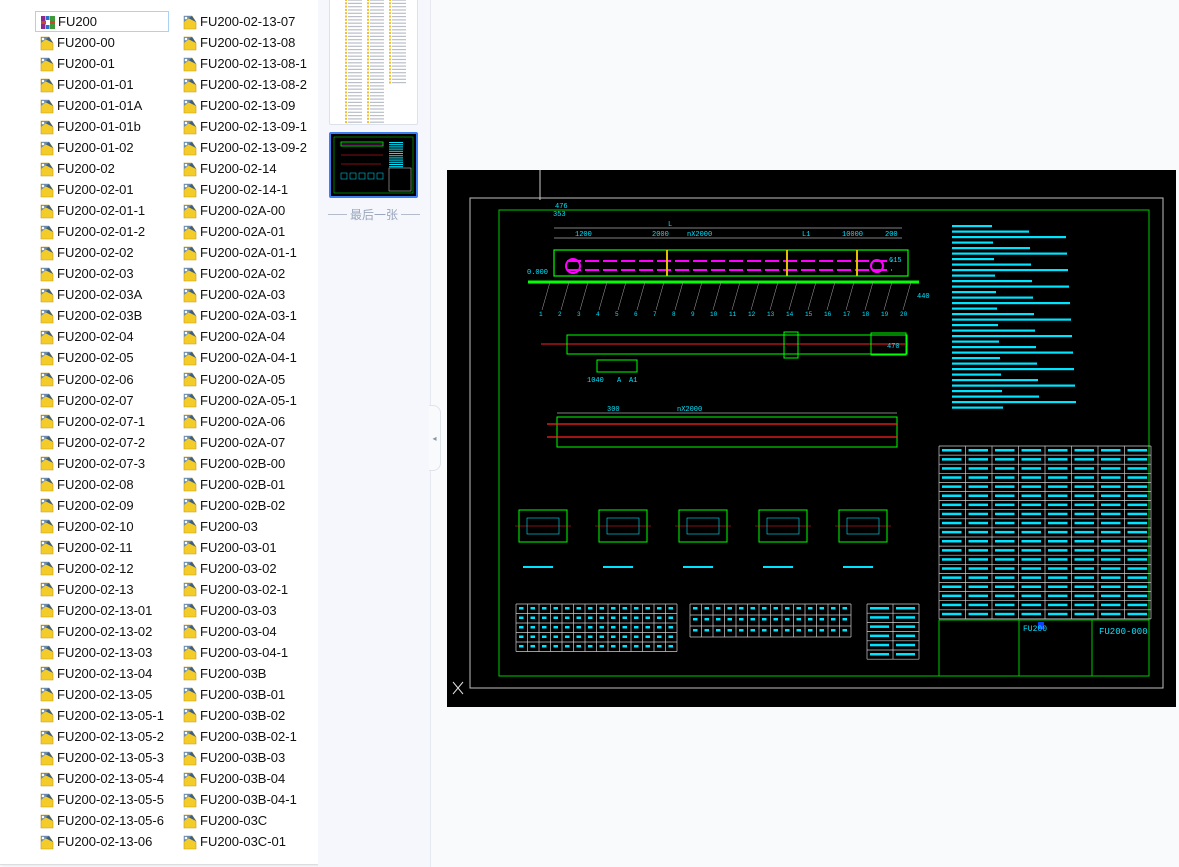  I want to click on file-item: FU200-03-04-1, so click(233, 652).